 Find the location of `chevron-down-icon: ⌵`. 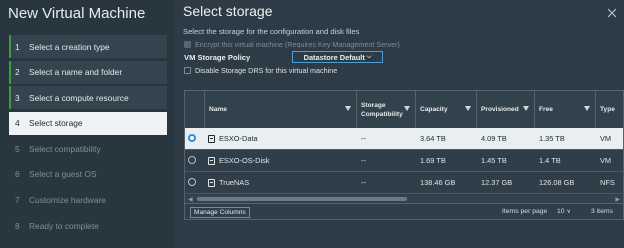

chevron-down-icon: ⌵ is located at coordinates (369, 56).